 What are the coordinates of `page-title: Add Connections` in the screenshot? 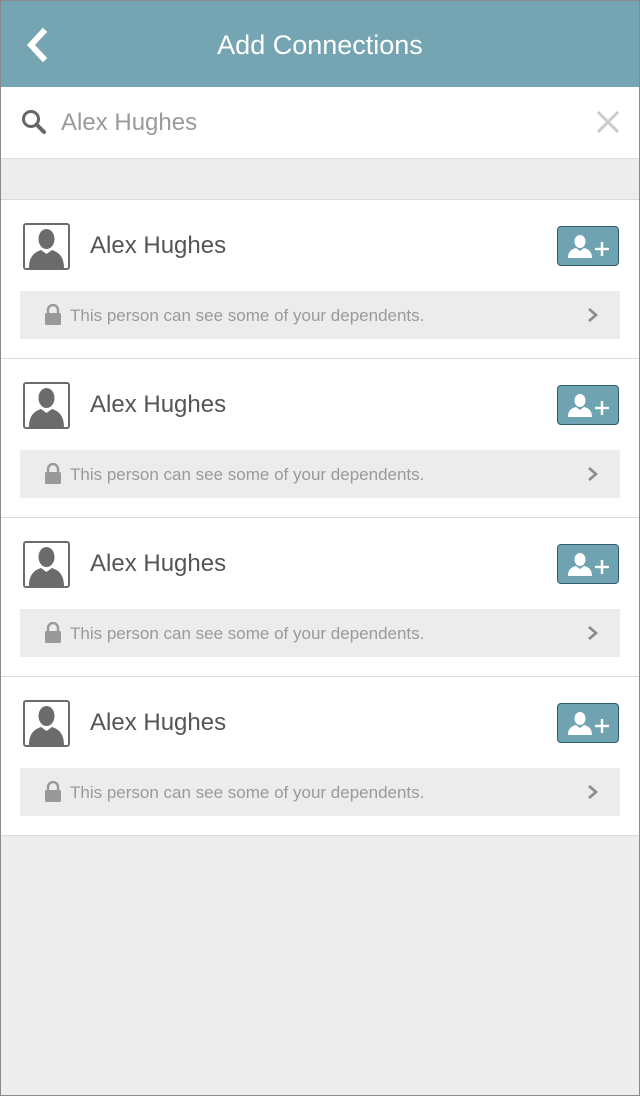 It's located at (320, 45).